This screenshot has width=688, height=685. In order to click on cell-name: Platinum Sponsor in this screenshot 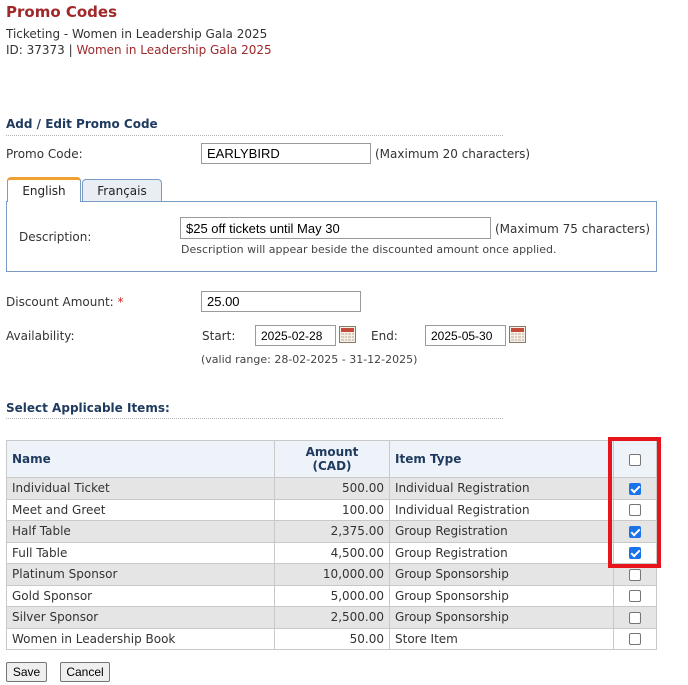, I will do `click(140, 574)`.